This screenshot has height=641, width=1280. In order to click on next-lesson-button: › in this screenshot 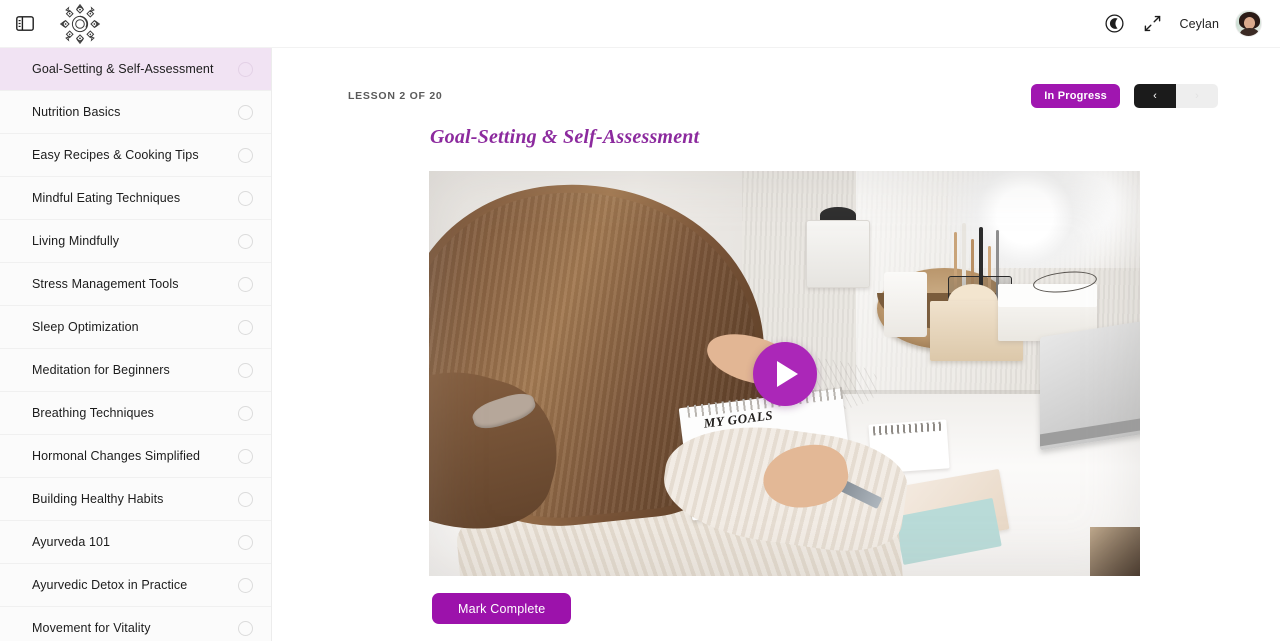, I will do `click(1197, 96)`.